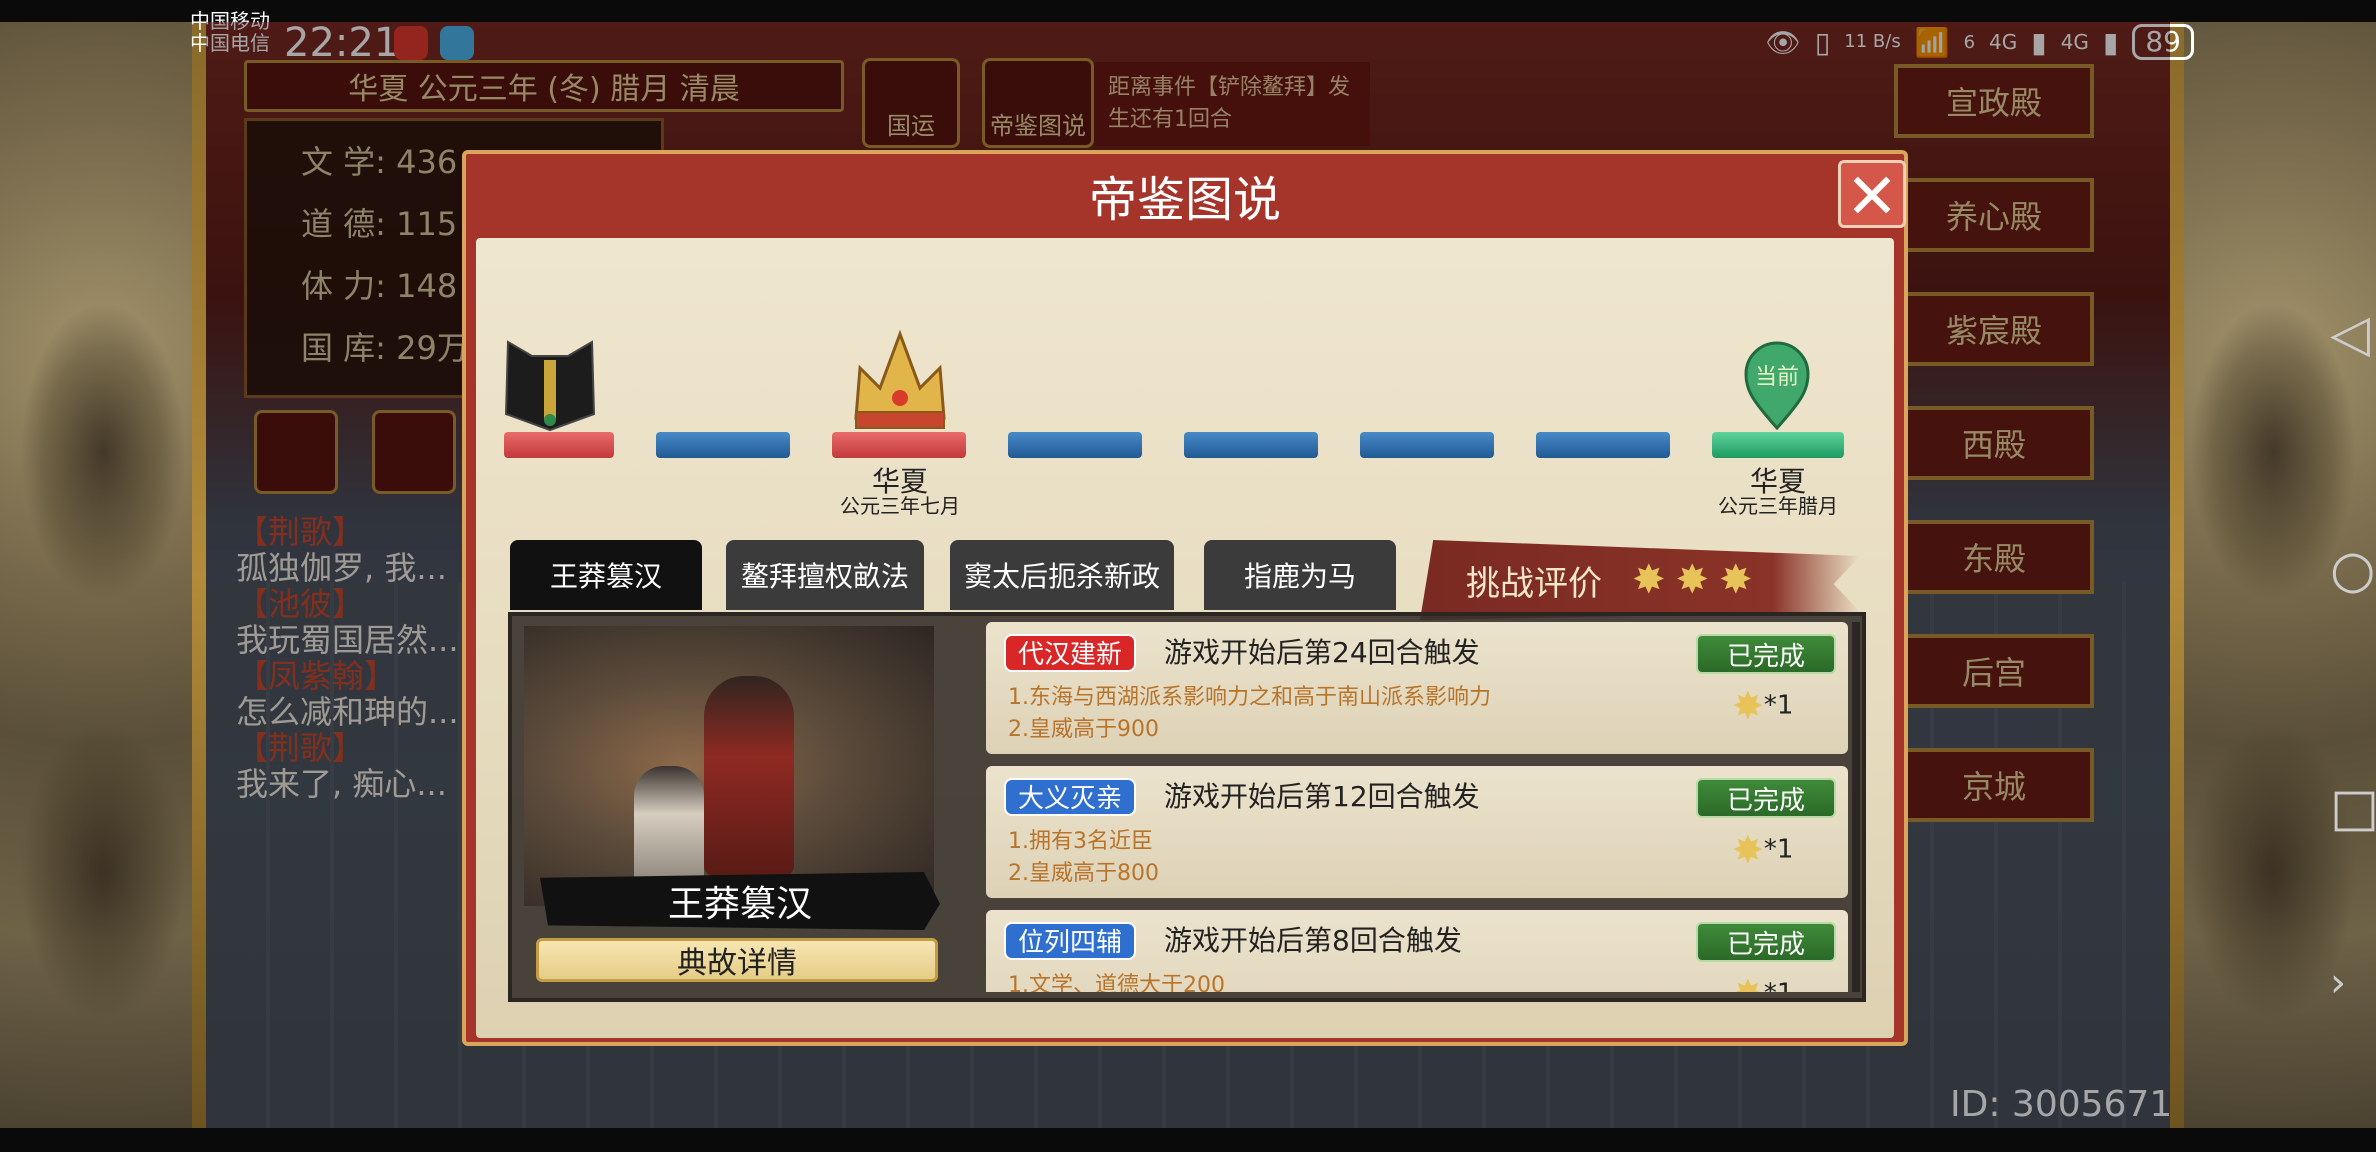 This screenshot has height=1152, width=2376. What do you see at coordinates (1778, 506) in the screenshot?
I see `timeline-date: 公元三年腊月` at bounding box center [1778, 506].